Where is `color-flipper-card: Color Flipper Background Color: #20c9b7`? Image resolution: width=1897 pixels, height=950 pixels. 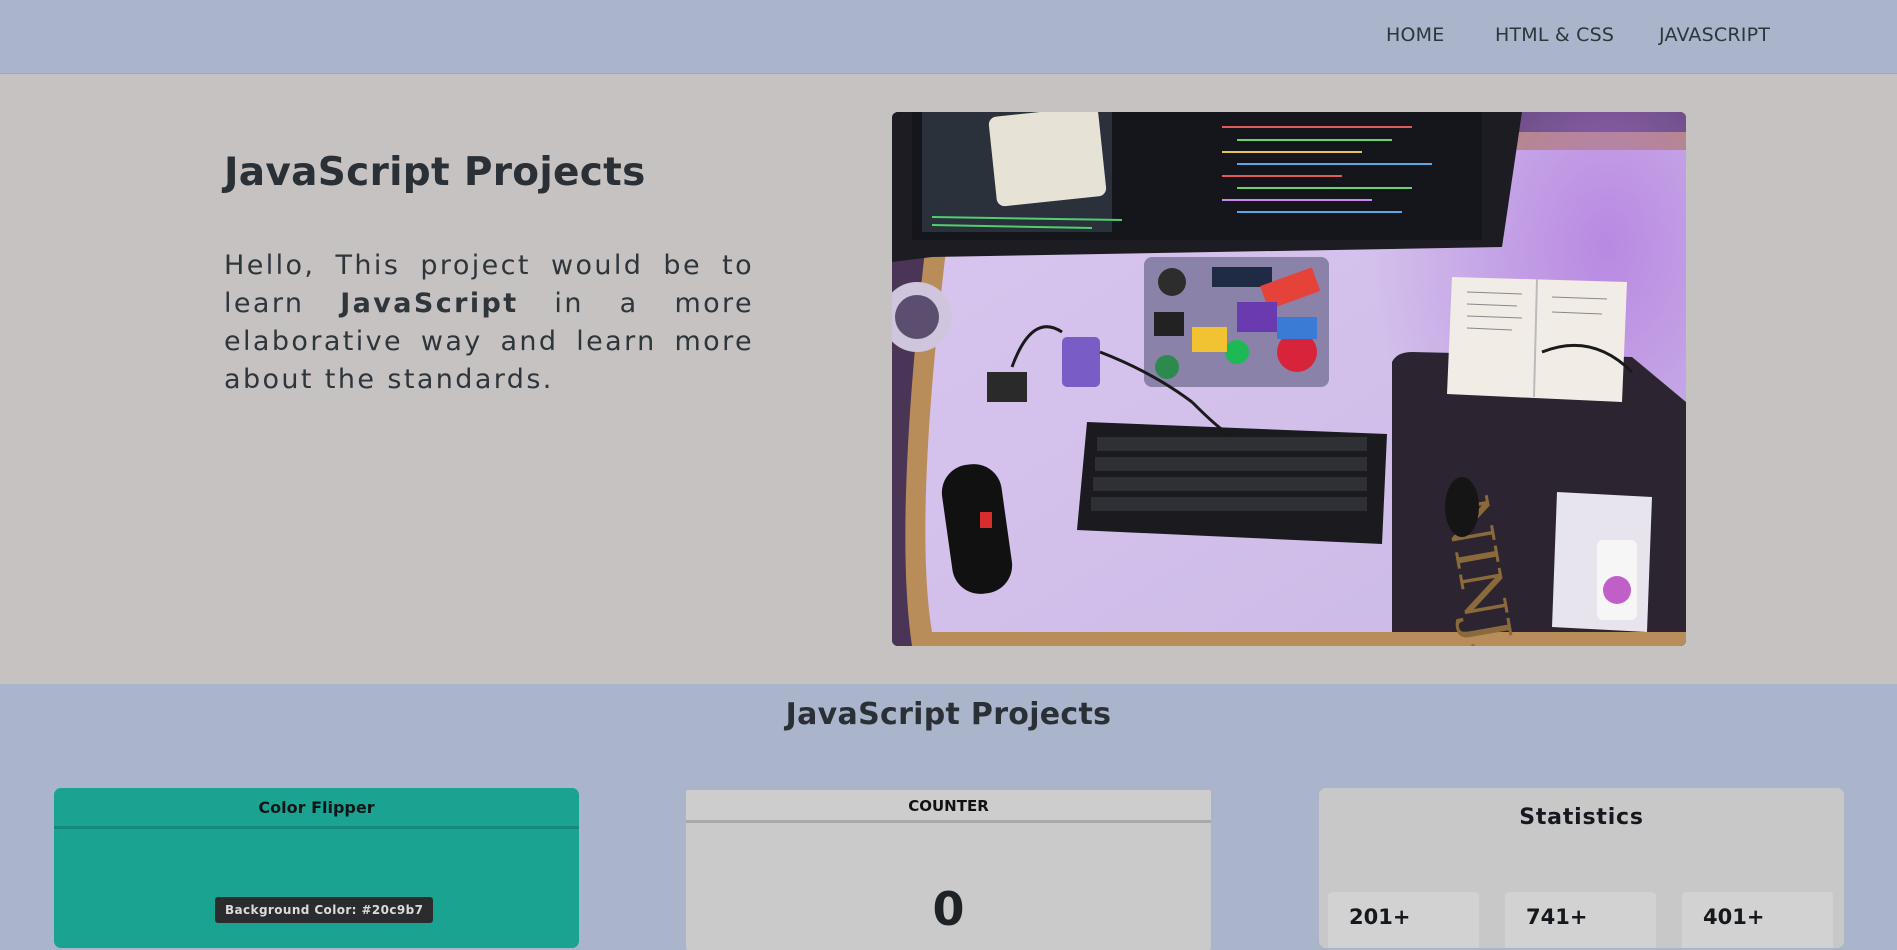 color-flipper-card: Color Flipper Background Color: #20c9b7 is located at coordinates (316, 868).